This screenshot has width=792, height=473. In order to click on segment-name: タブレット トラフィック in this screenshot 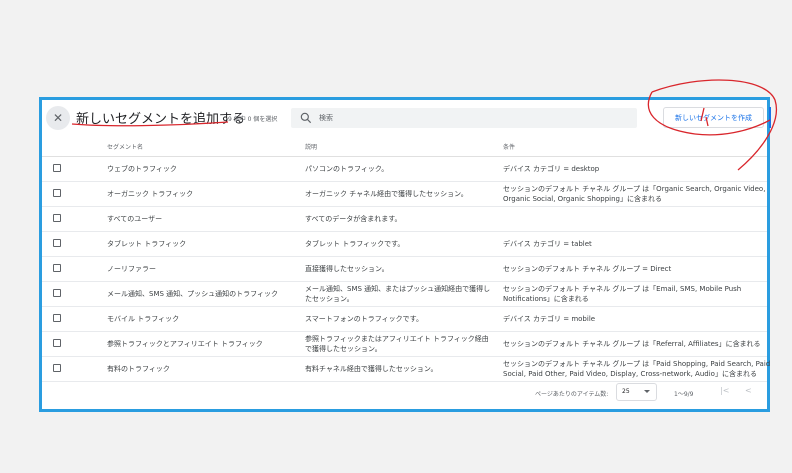, I will do `click(147, 244)`.